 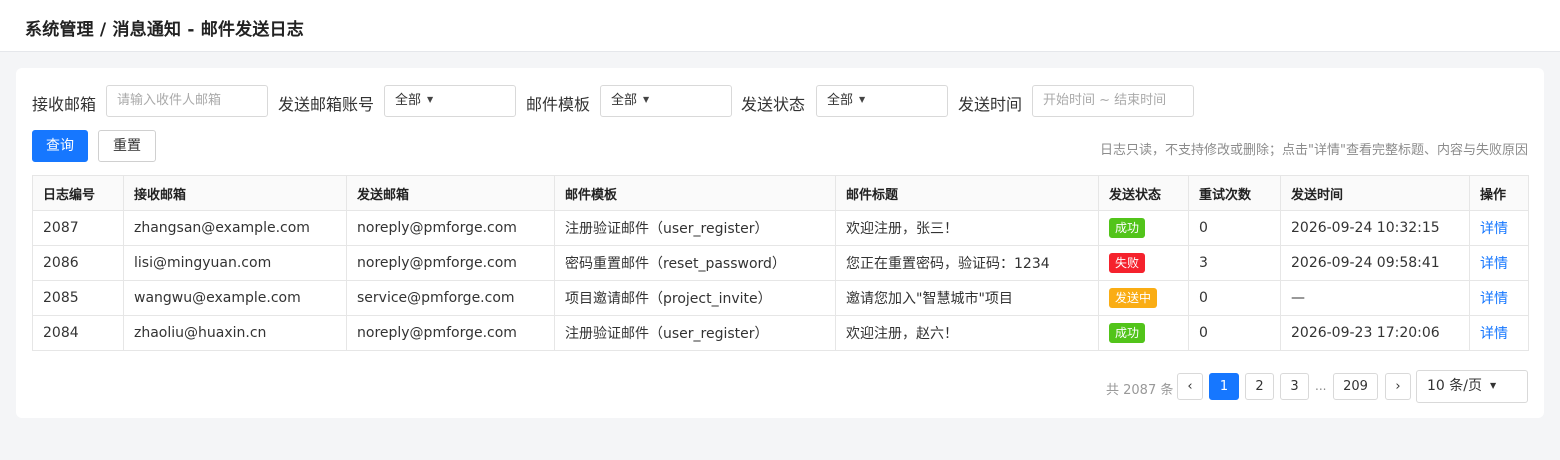 I want to click on send-time-cell: 2026-09-24 10:32:15, so click(x=1375, y=228).